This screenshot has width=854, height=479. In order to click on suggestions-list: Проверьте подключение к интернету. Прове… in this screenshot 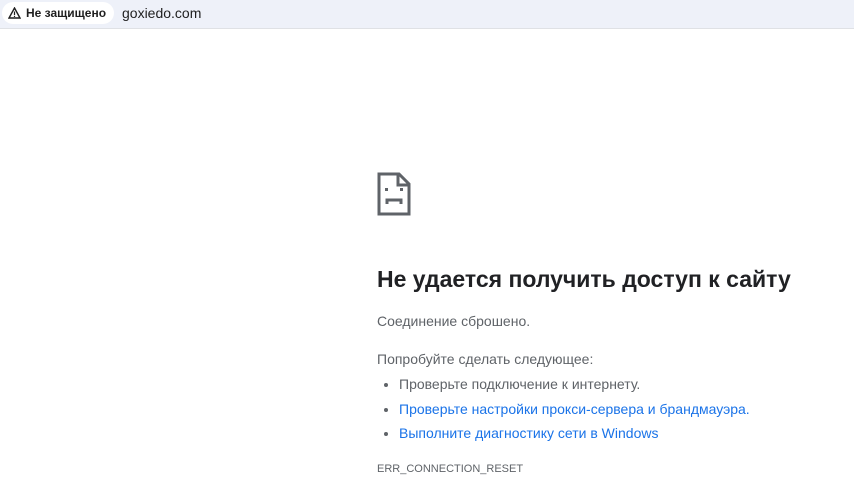, I will do `click(563, 409)`.